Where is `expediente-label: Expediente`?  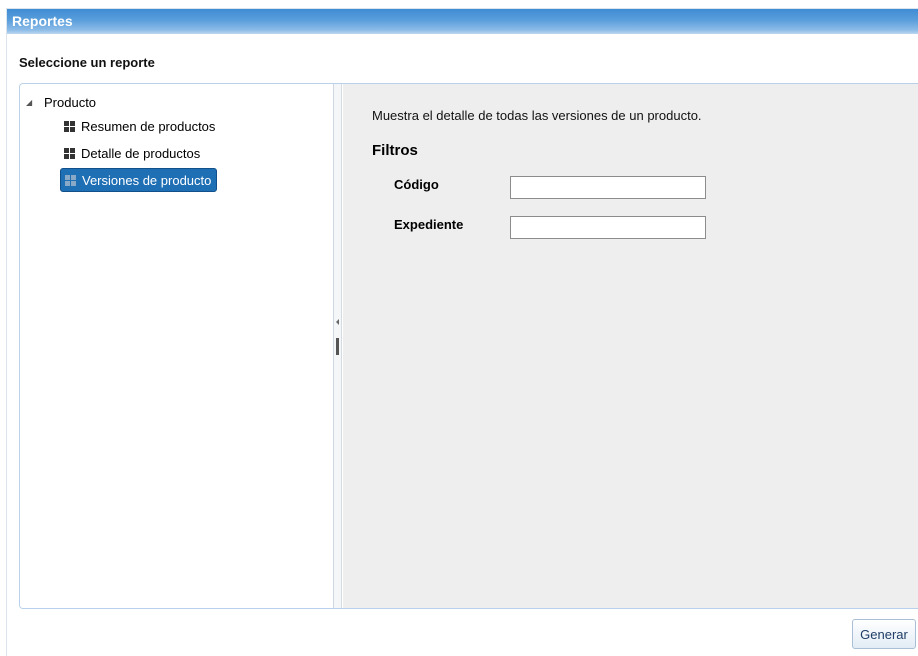 expediente-label: Expediente is located at coordinates (429, 224).